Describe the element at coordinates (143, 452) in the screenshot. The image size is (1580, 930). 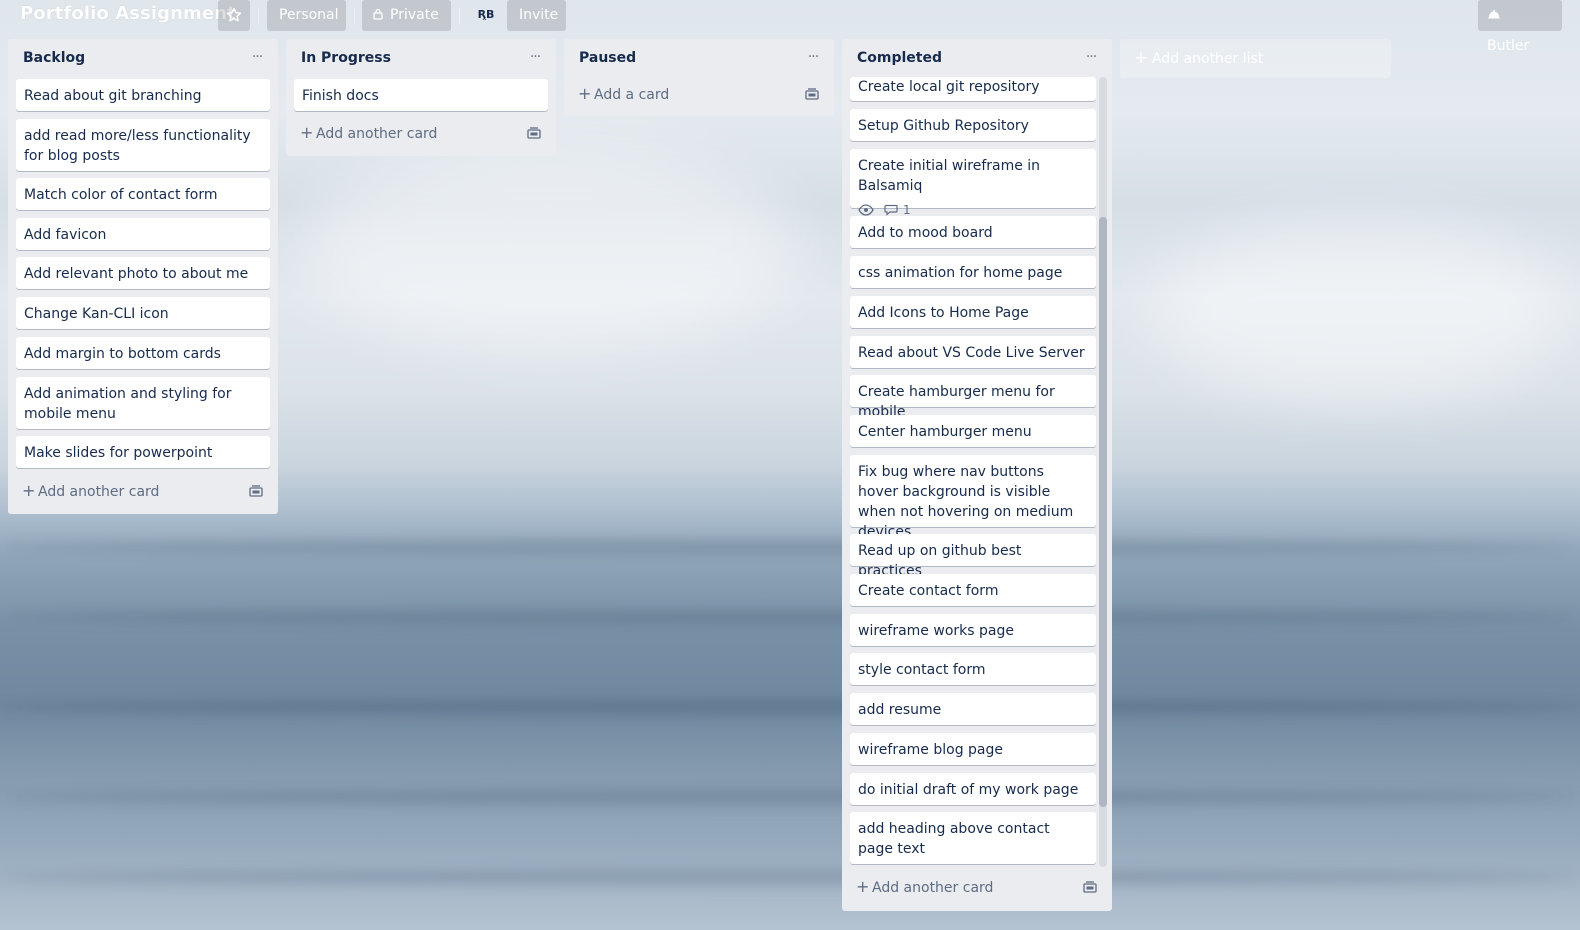
I see `card: Make slides for powerpoint` at that location.